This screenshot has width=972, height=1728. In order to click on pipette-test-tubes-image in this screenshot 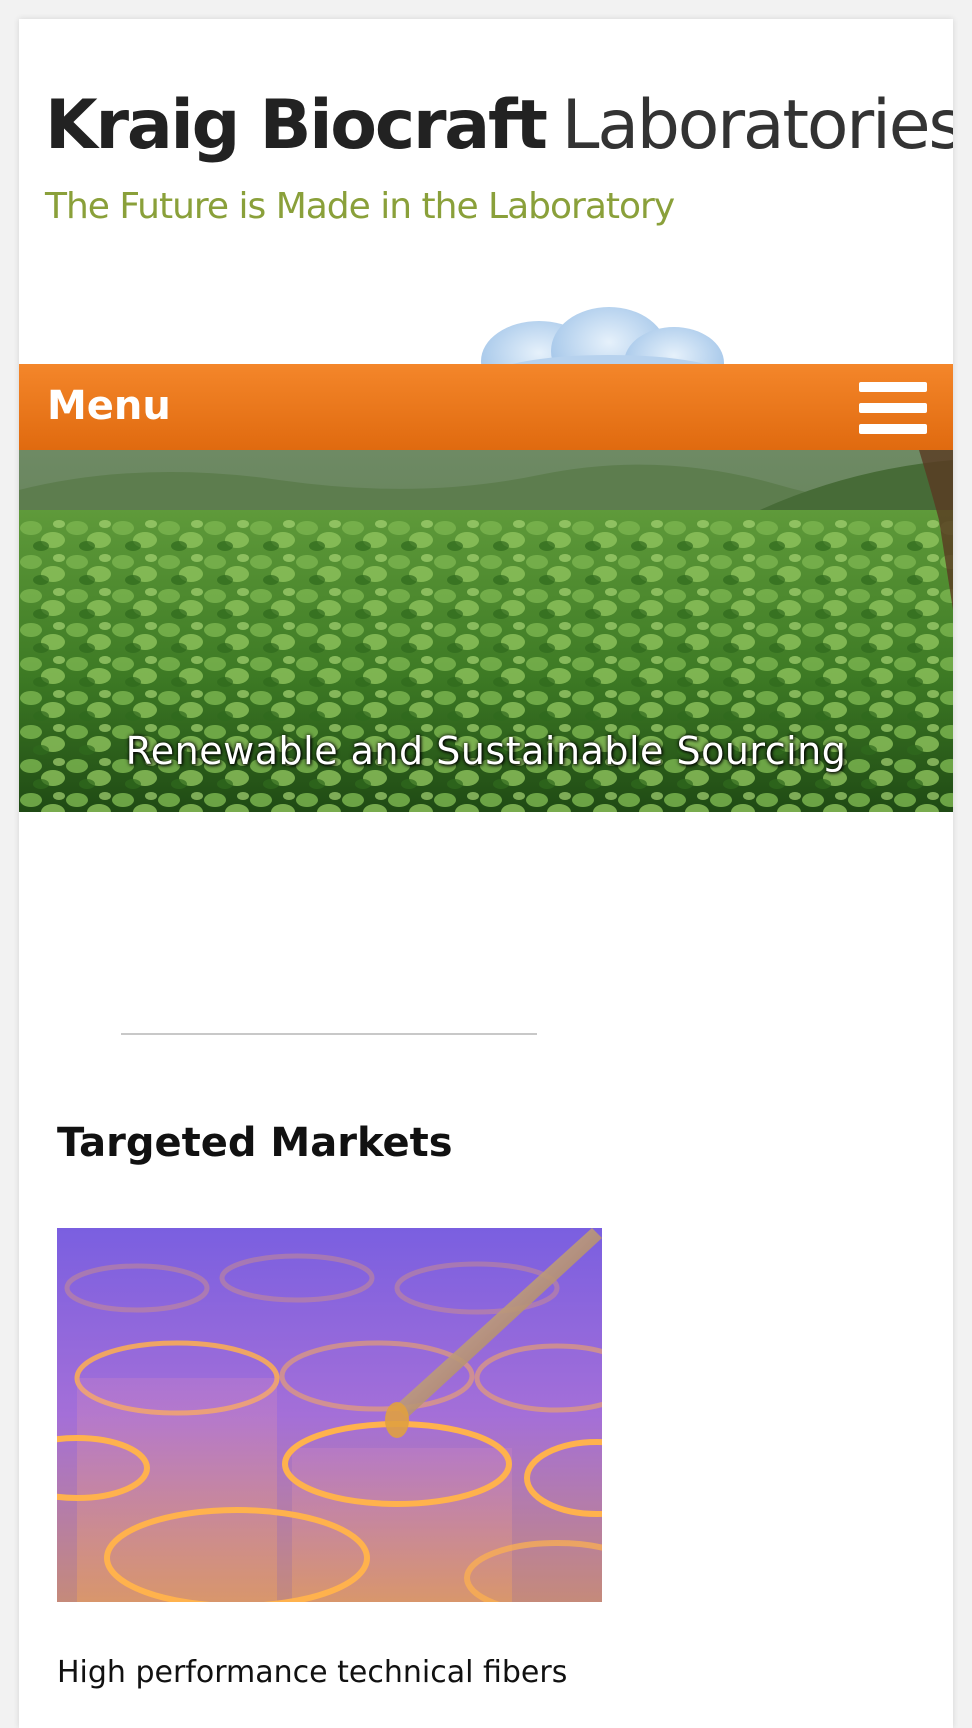, I will do `click(329, 1415)`.